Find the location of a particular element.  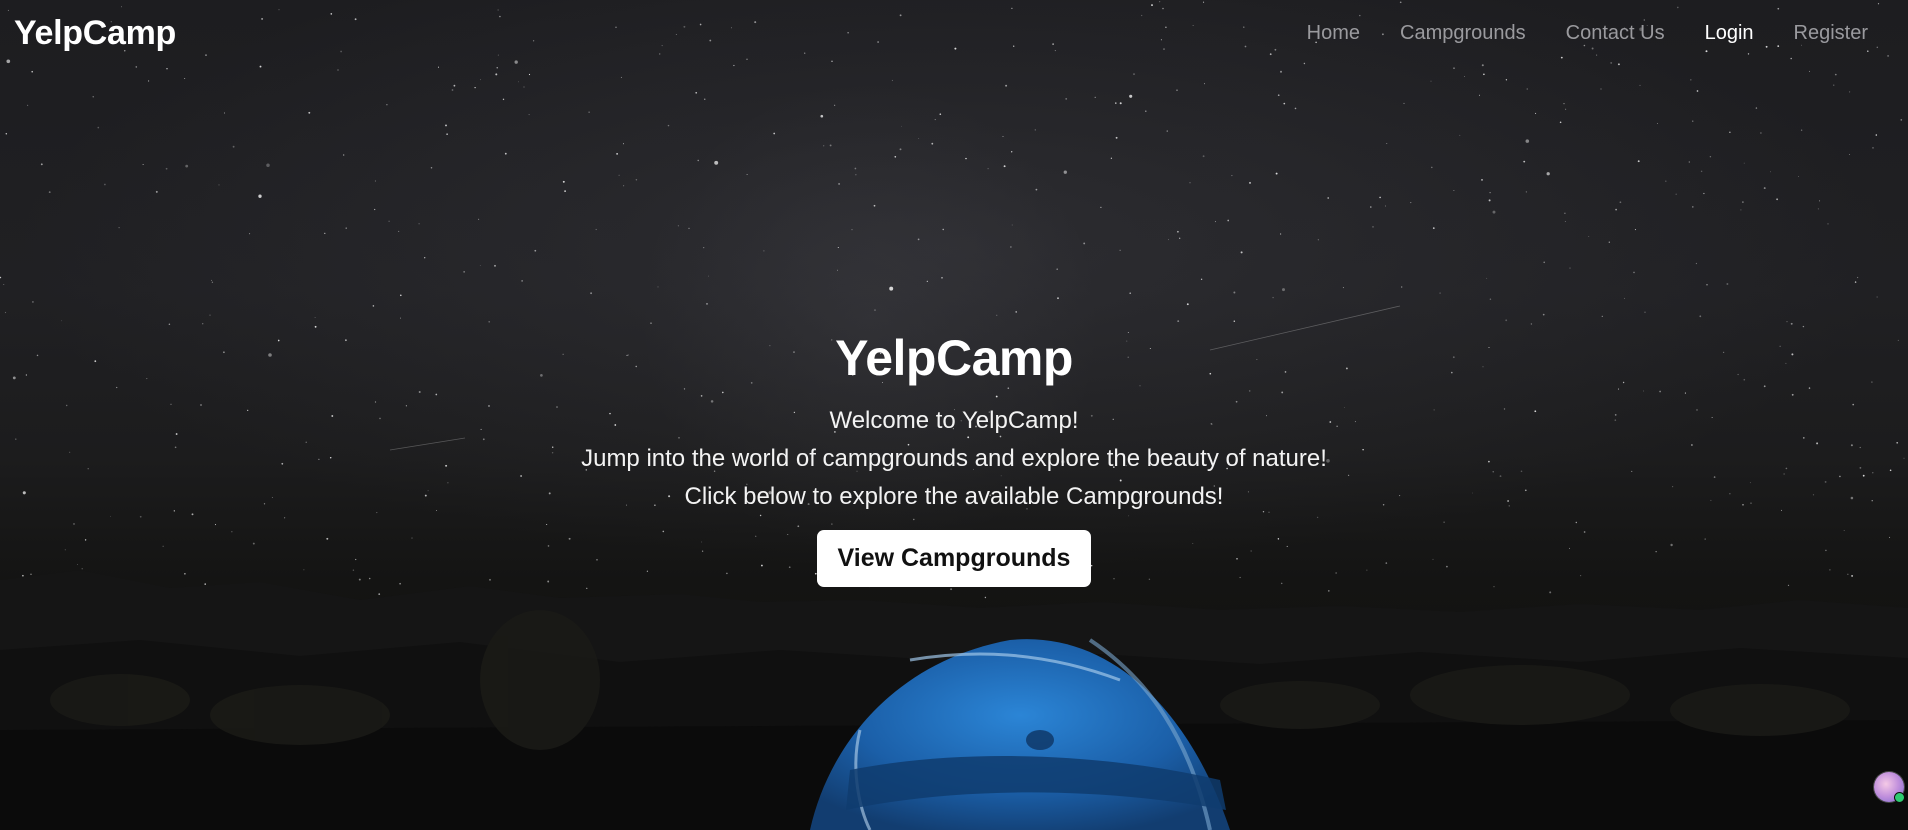

online-status-icon is located at coordinates (1899, 797).